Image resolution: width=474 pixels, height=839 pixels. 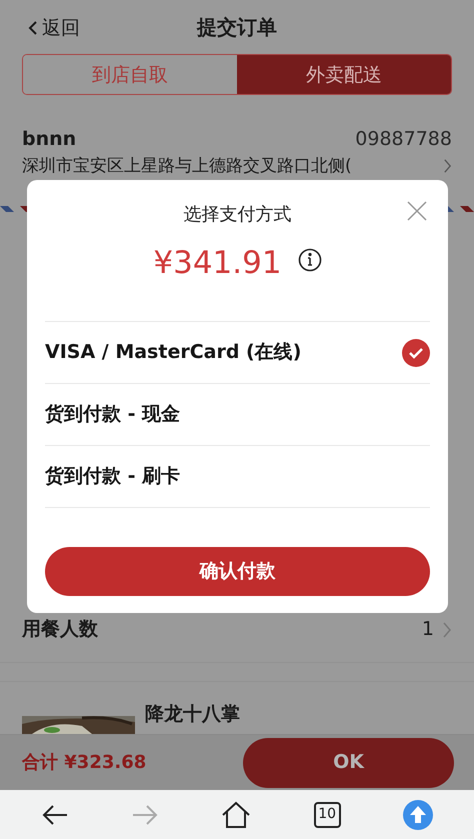 What do you see at coordinates (237, 28) in the screenshot?
I see `page-title: 提交订单` at bounding box center [237, 28].